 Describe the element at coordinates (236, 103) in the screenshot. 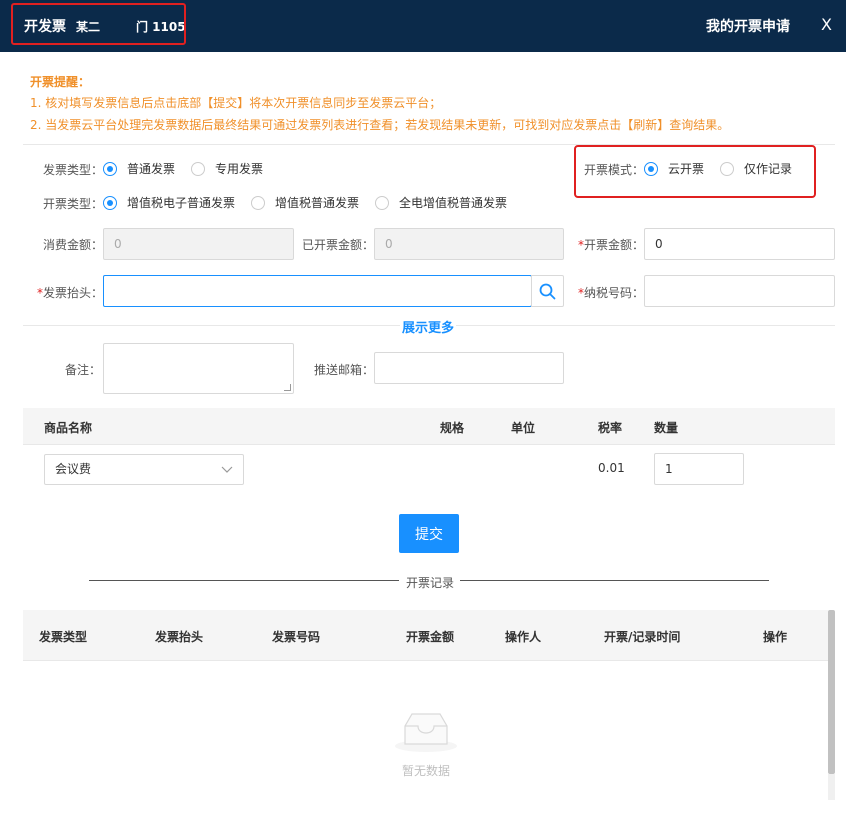

I see `notice-line-1: 1. 核对填写发票信息后点击底部【提交】将本次开票信息同步至发票云平台；` at that location.